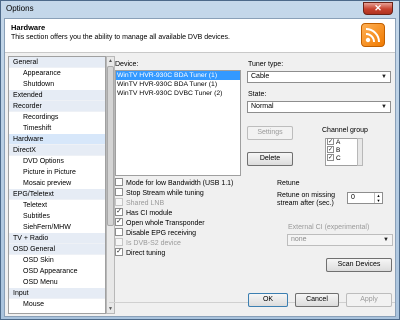 The image size is (400, 320). What do you see at coordinates (299, 239) in the screenshot?
I see `external-ci-value: none` at bounding box center [299, 239].